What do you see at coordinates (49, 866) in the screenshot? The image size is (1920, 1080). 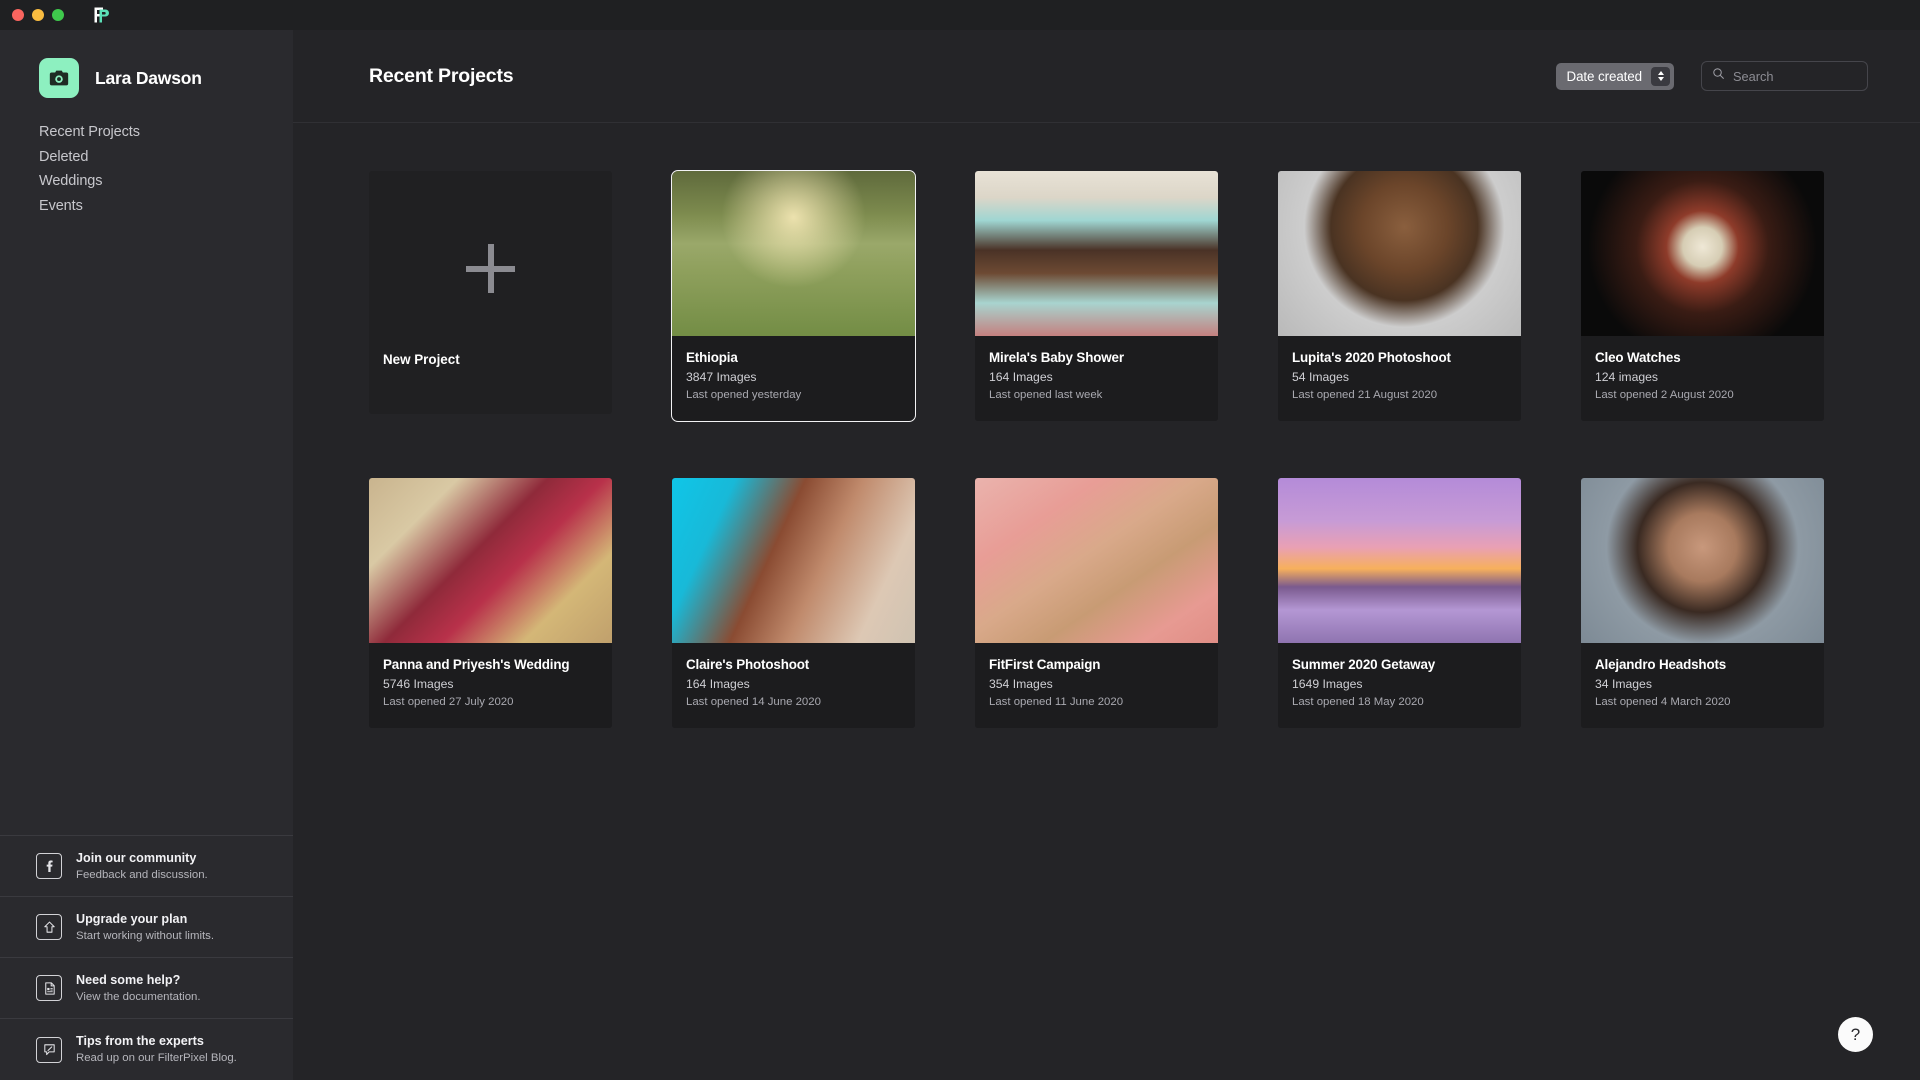 I see `facebook-icon` at bounding box center [49, 866].